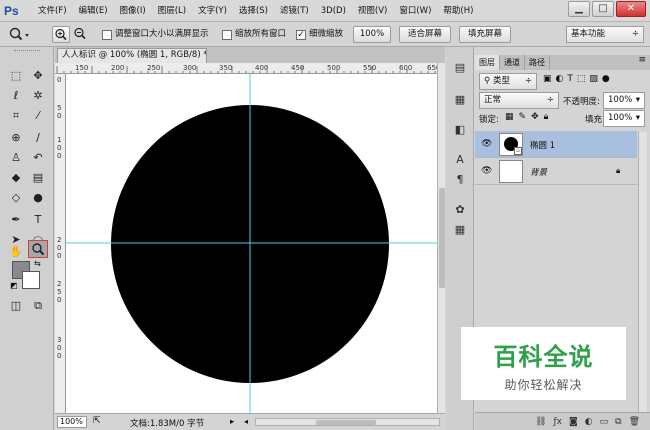  I want to click on history-panel-icon: ▤, so click(460, 68).